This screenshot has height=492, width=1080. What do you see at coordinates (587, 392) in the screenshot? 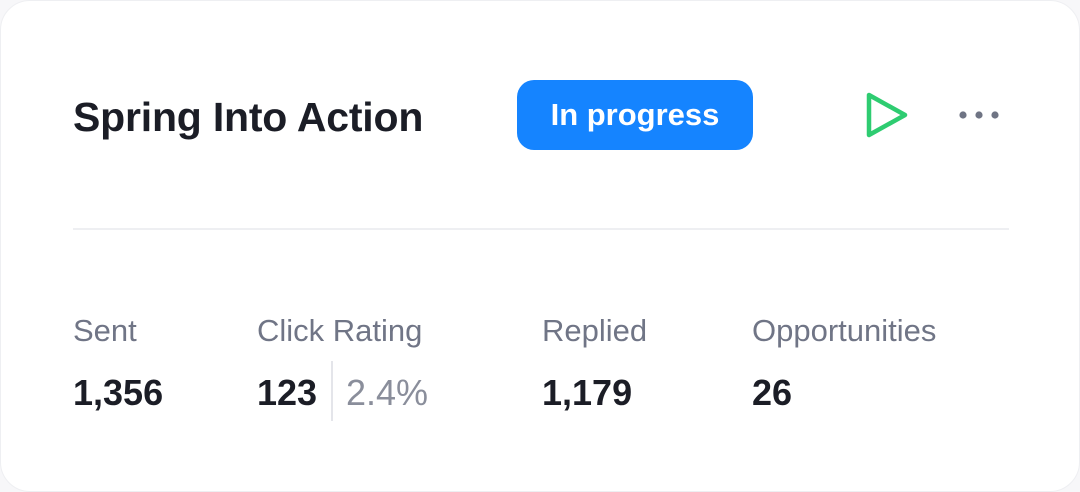
I see `stat-value-replied: 1,179` at bounding box center [587, 392].